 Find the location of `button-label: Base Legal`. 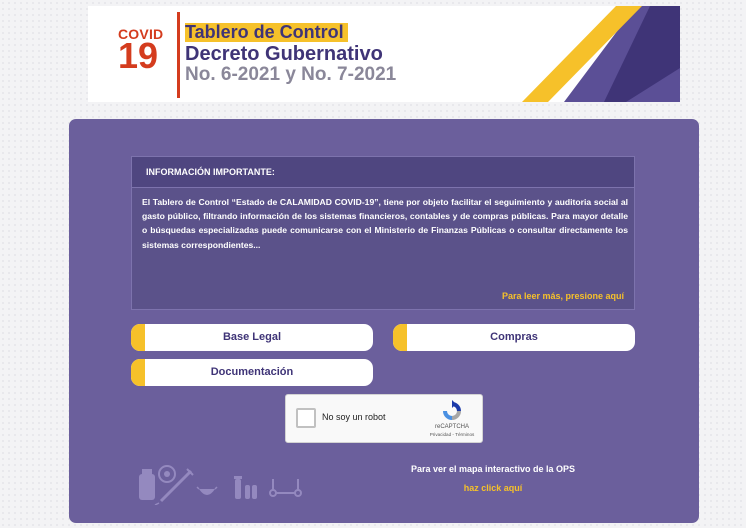

button-label: Base Legal is located at coordinates (252, 337).